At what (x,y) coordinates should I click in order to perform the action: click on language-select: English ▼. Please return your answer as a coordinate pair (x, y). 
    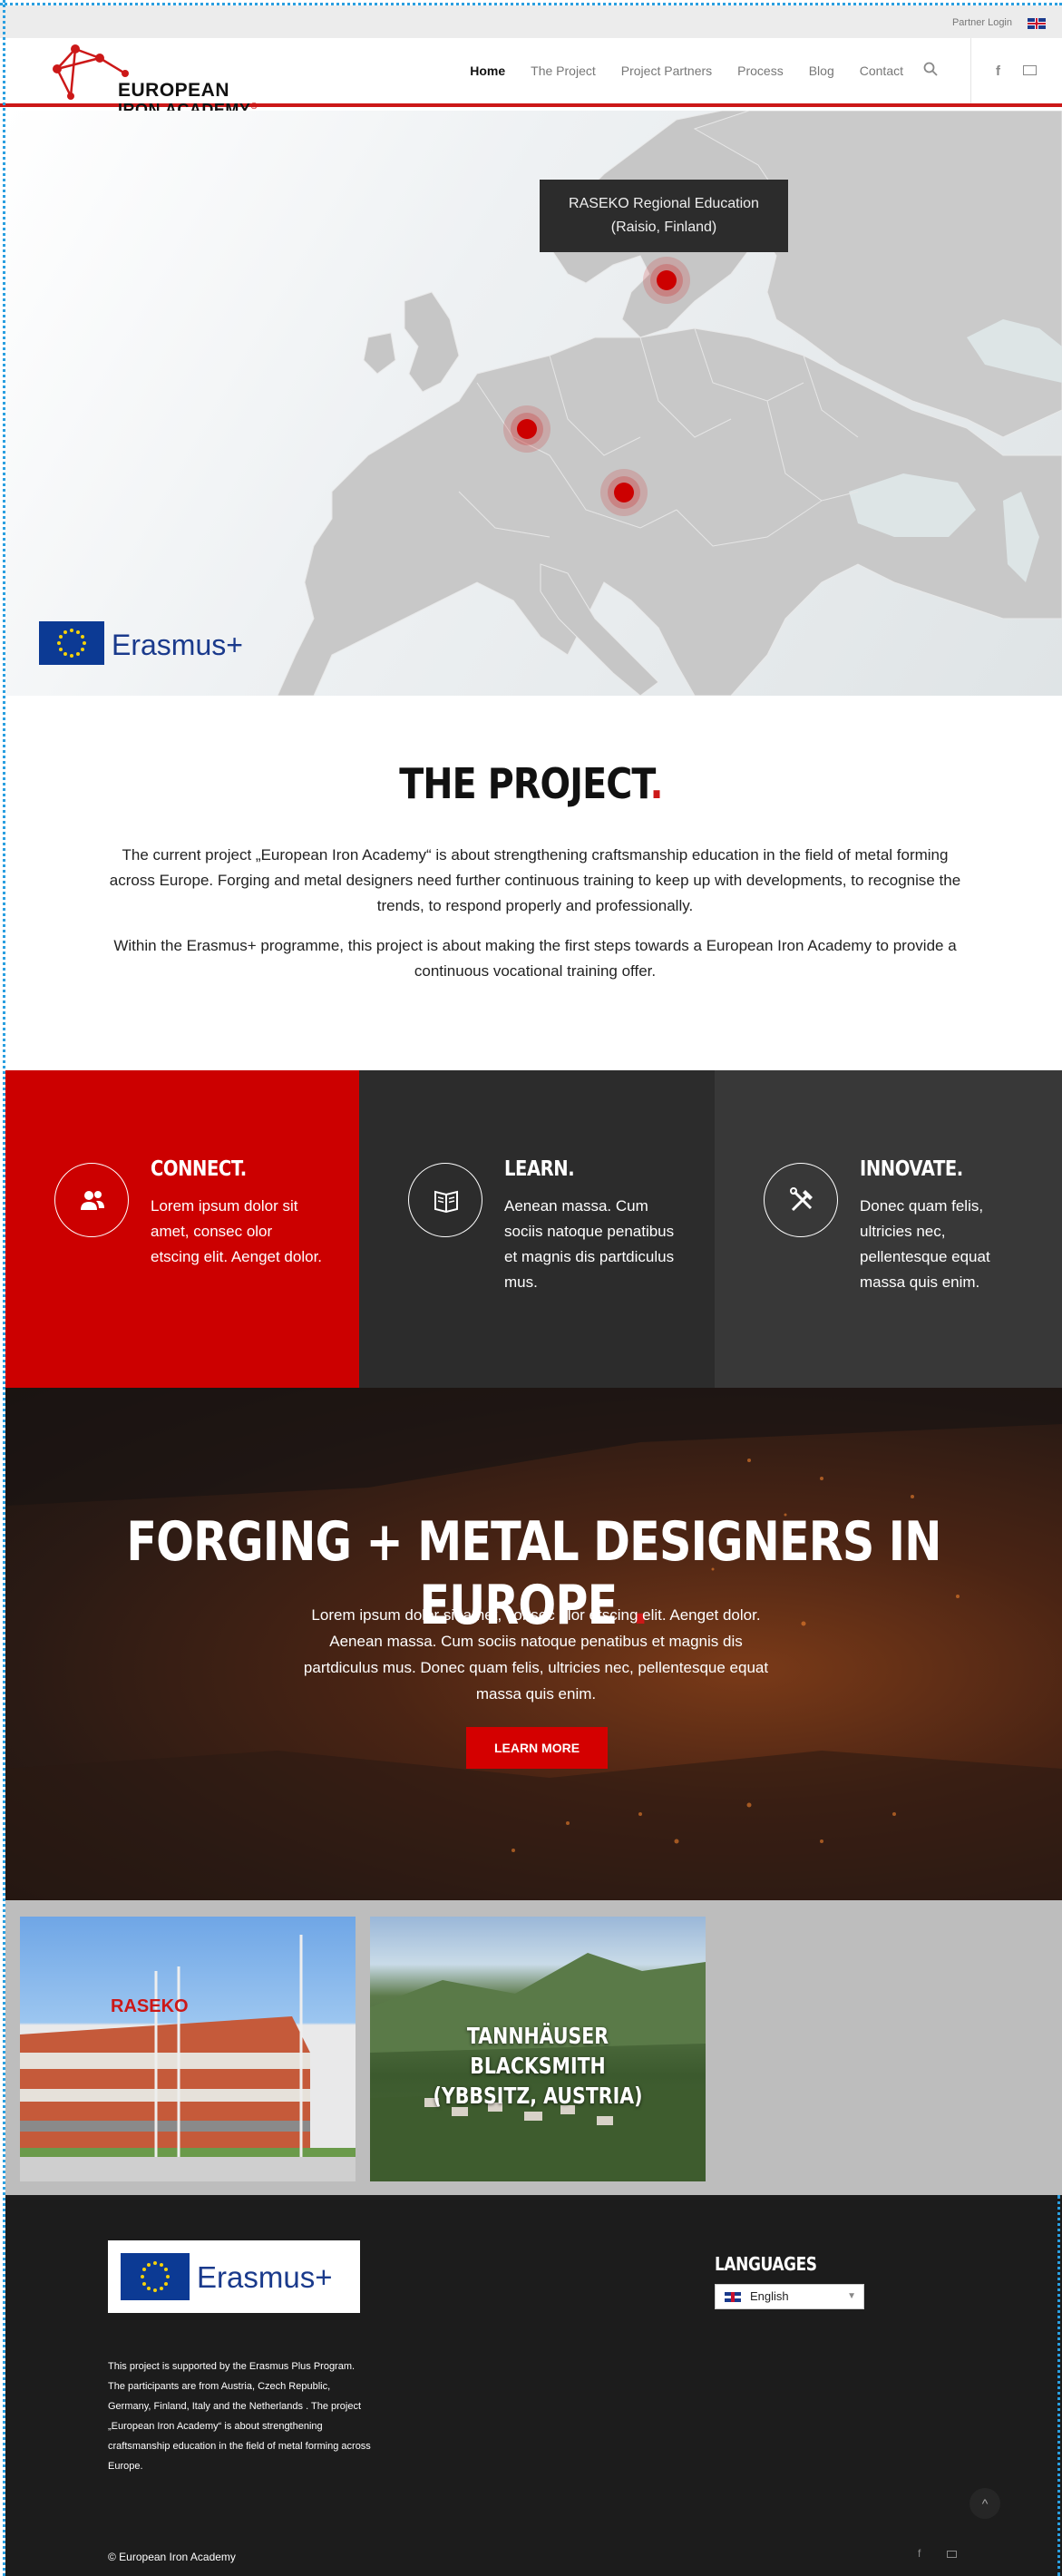
    Looking at the image, I should click on (790, 2296).